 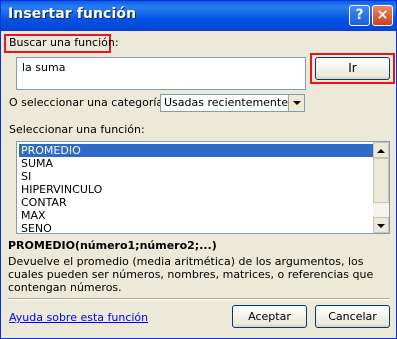 I want to click on scroll-down-button, so click(x=381, y=225).